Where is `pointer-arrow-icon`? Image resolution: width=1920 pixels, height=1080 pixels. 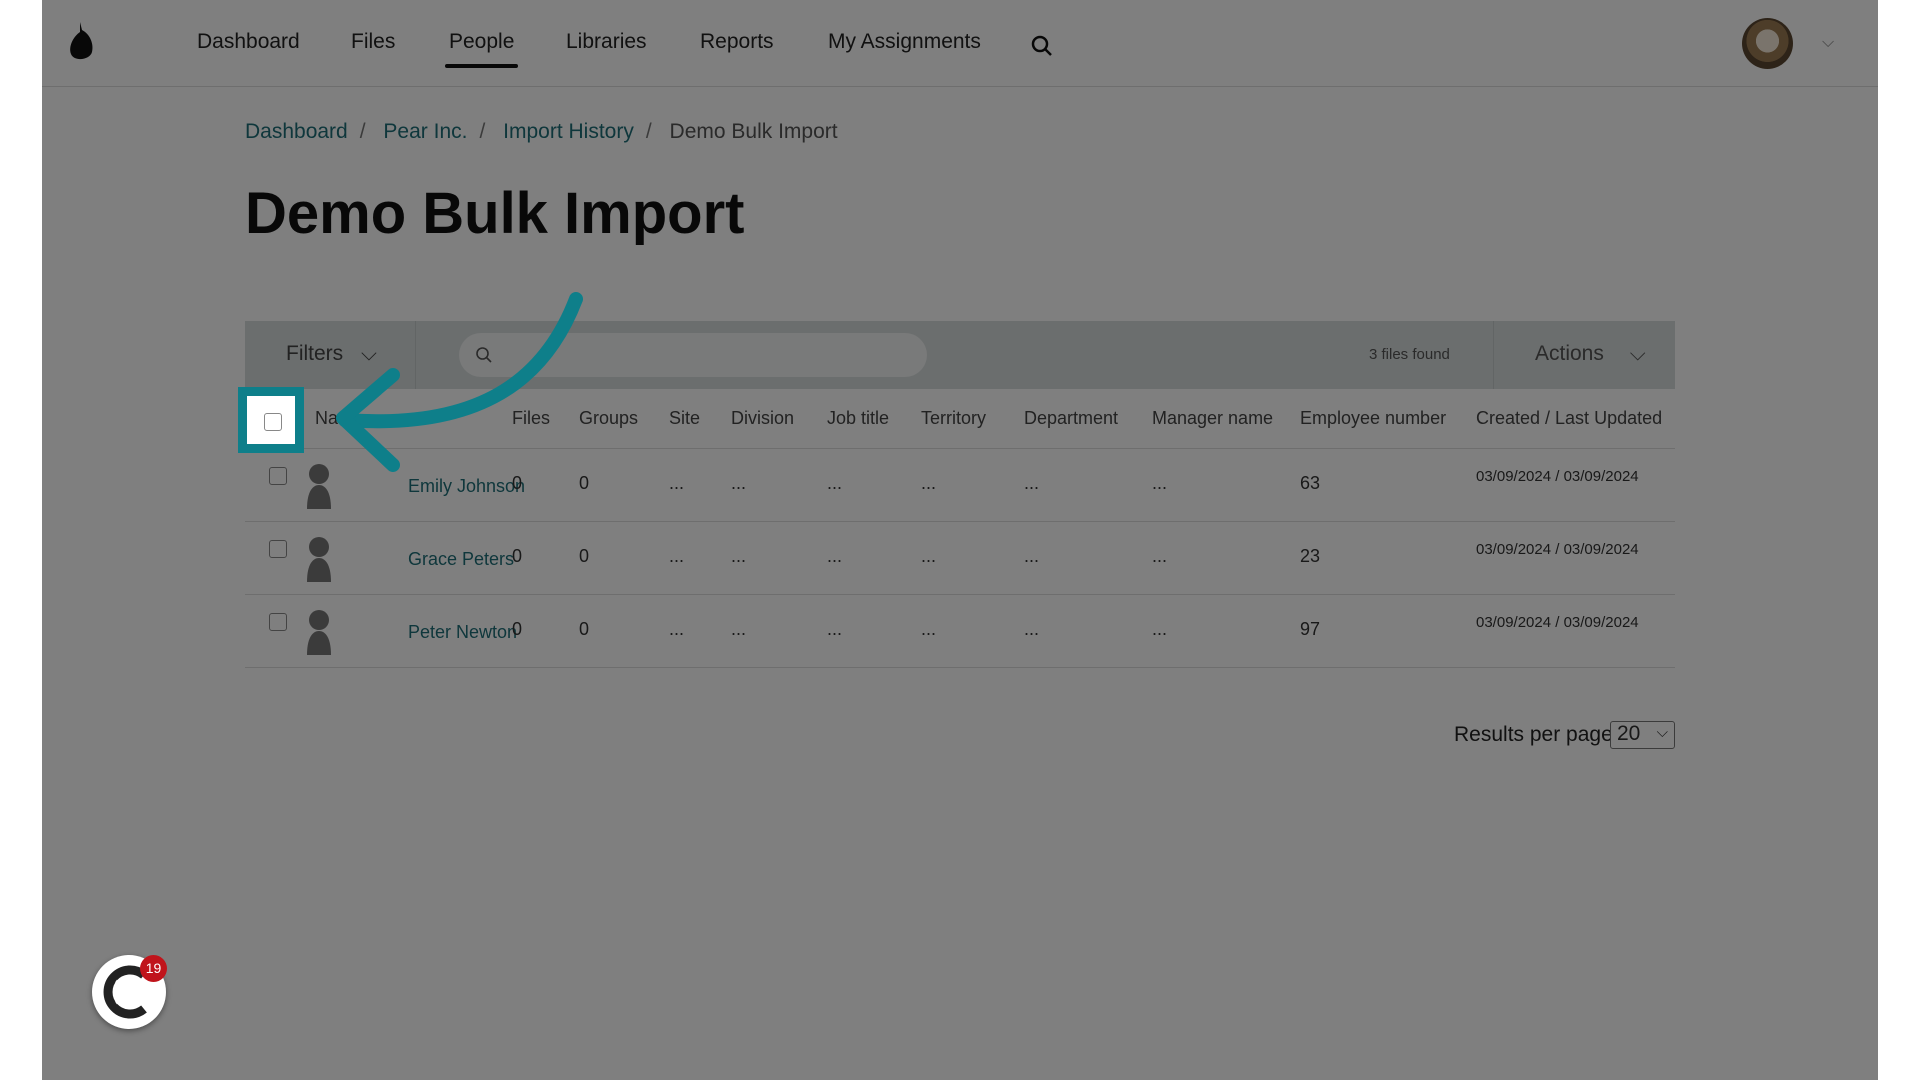
pointer-arrow-icon is located at coordinates (459, 382).